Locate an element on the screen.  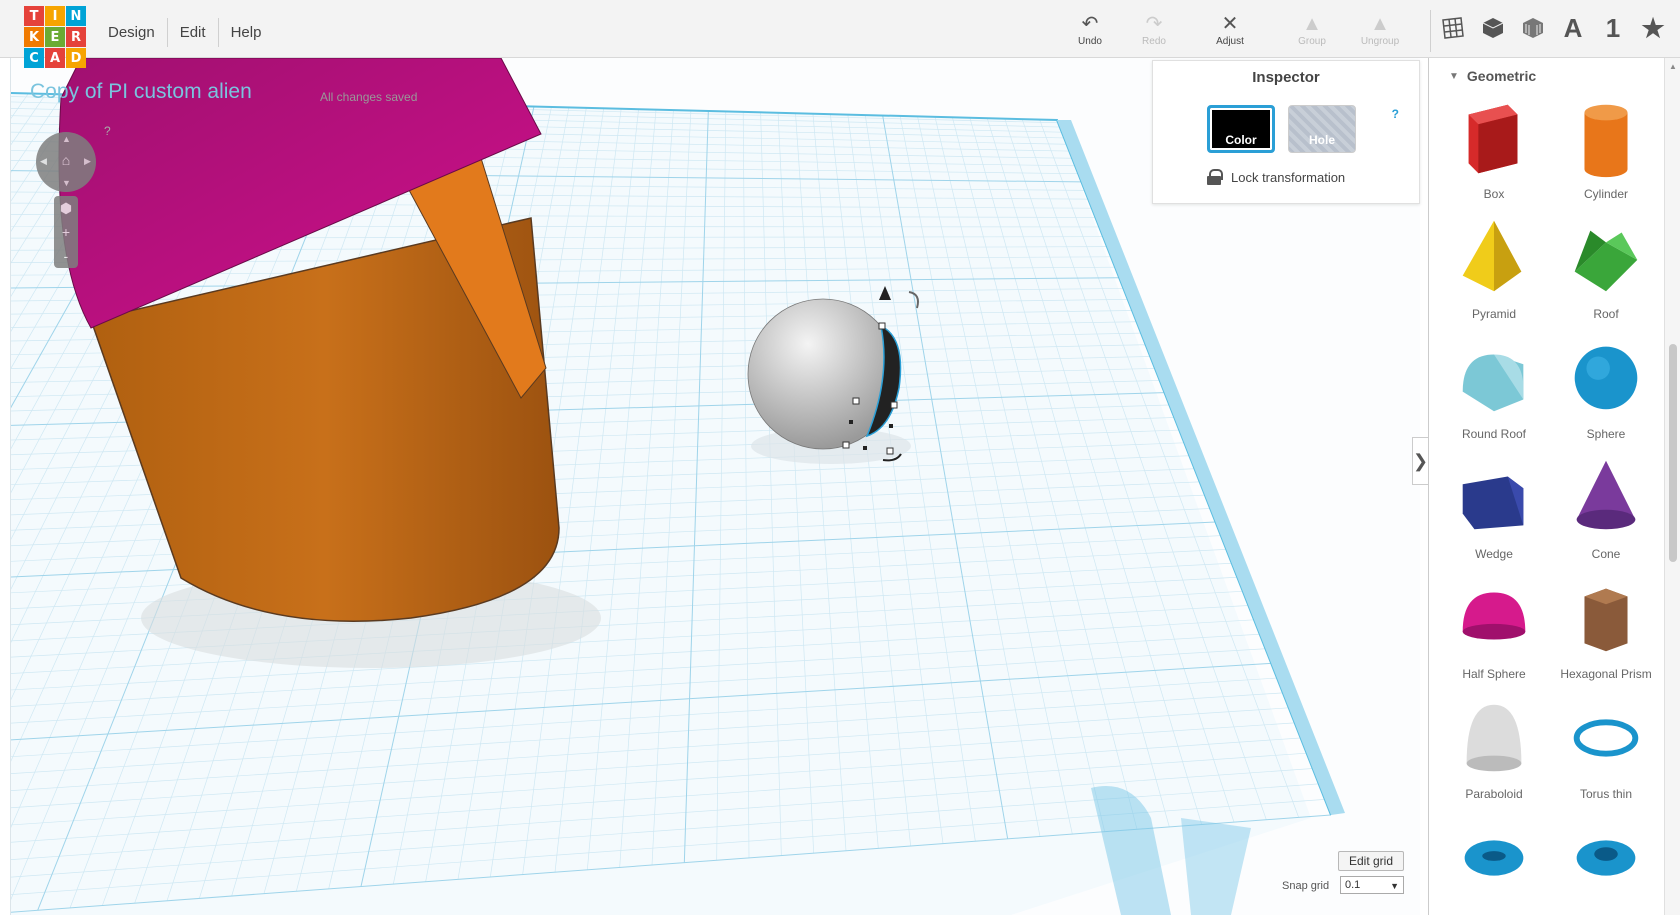
save-status: All changes saved is located at coordinates (369, 97).